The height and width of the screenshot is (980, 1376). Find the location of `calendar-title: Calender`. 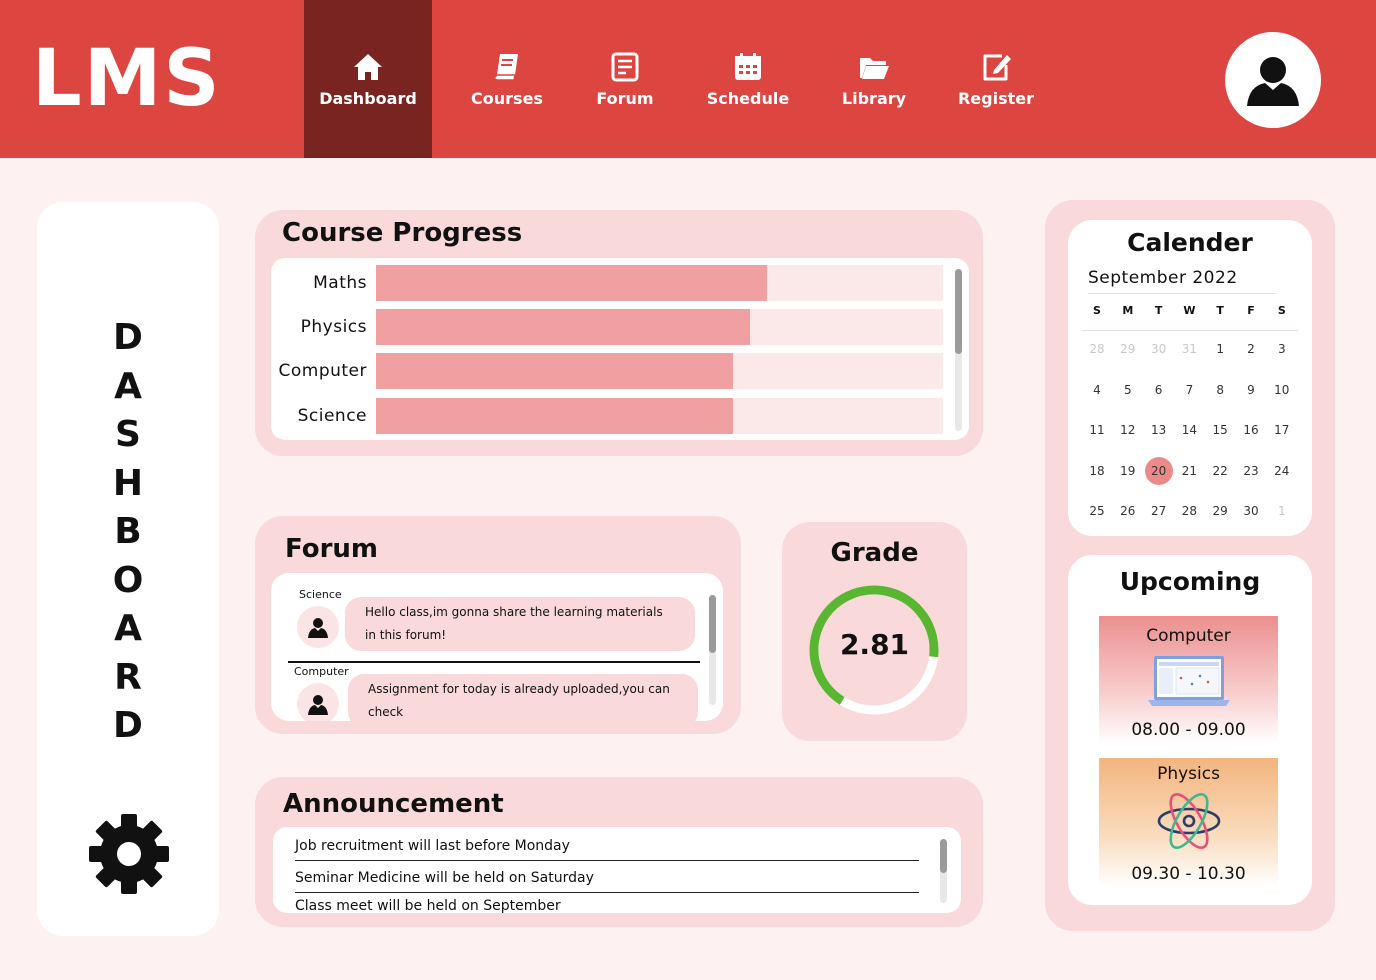

calendar-title: Calender is located at coordinates (1190, 242).